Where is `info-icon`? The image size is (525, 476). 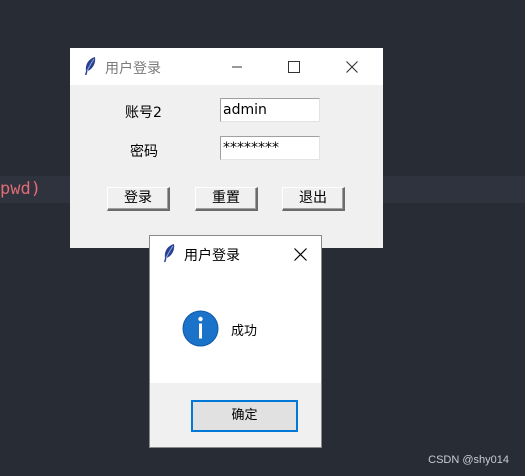
info-icon is located at coordinates (200, 328).